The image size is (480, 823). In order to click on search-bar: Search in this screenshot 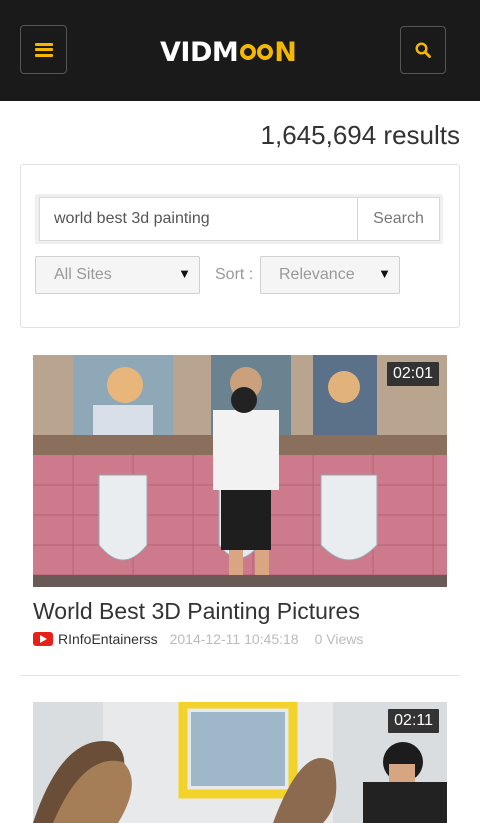, I will do `click(239, 219)`.